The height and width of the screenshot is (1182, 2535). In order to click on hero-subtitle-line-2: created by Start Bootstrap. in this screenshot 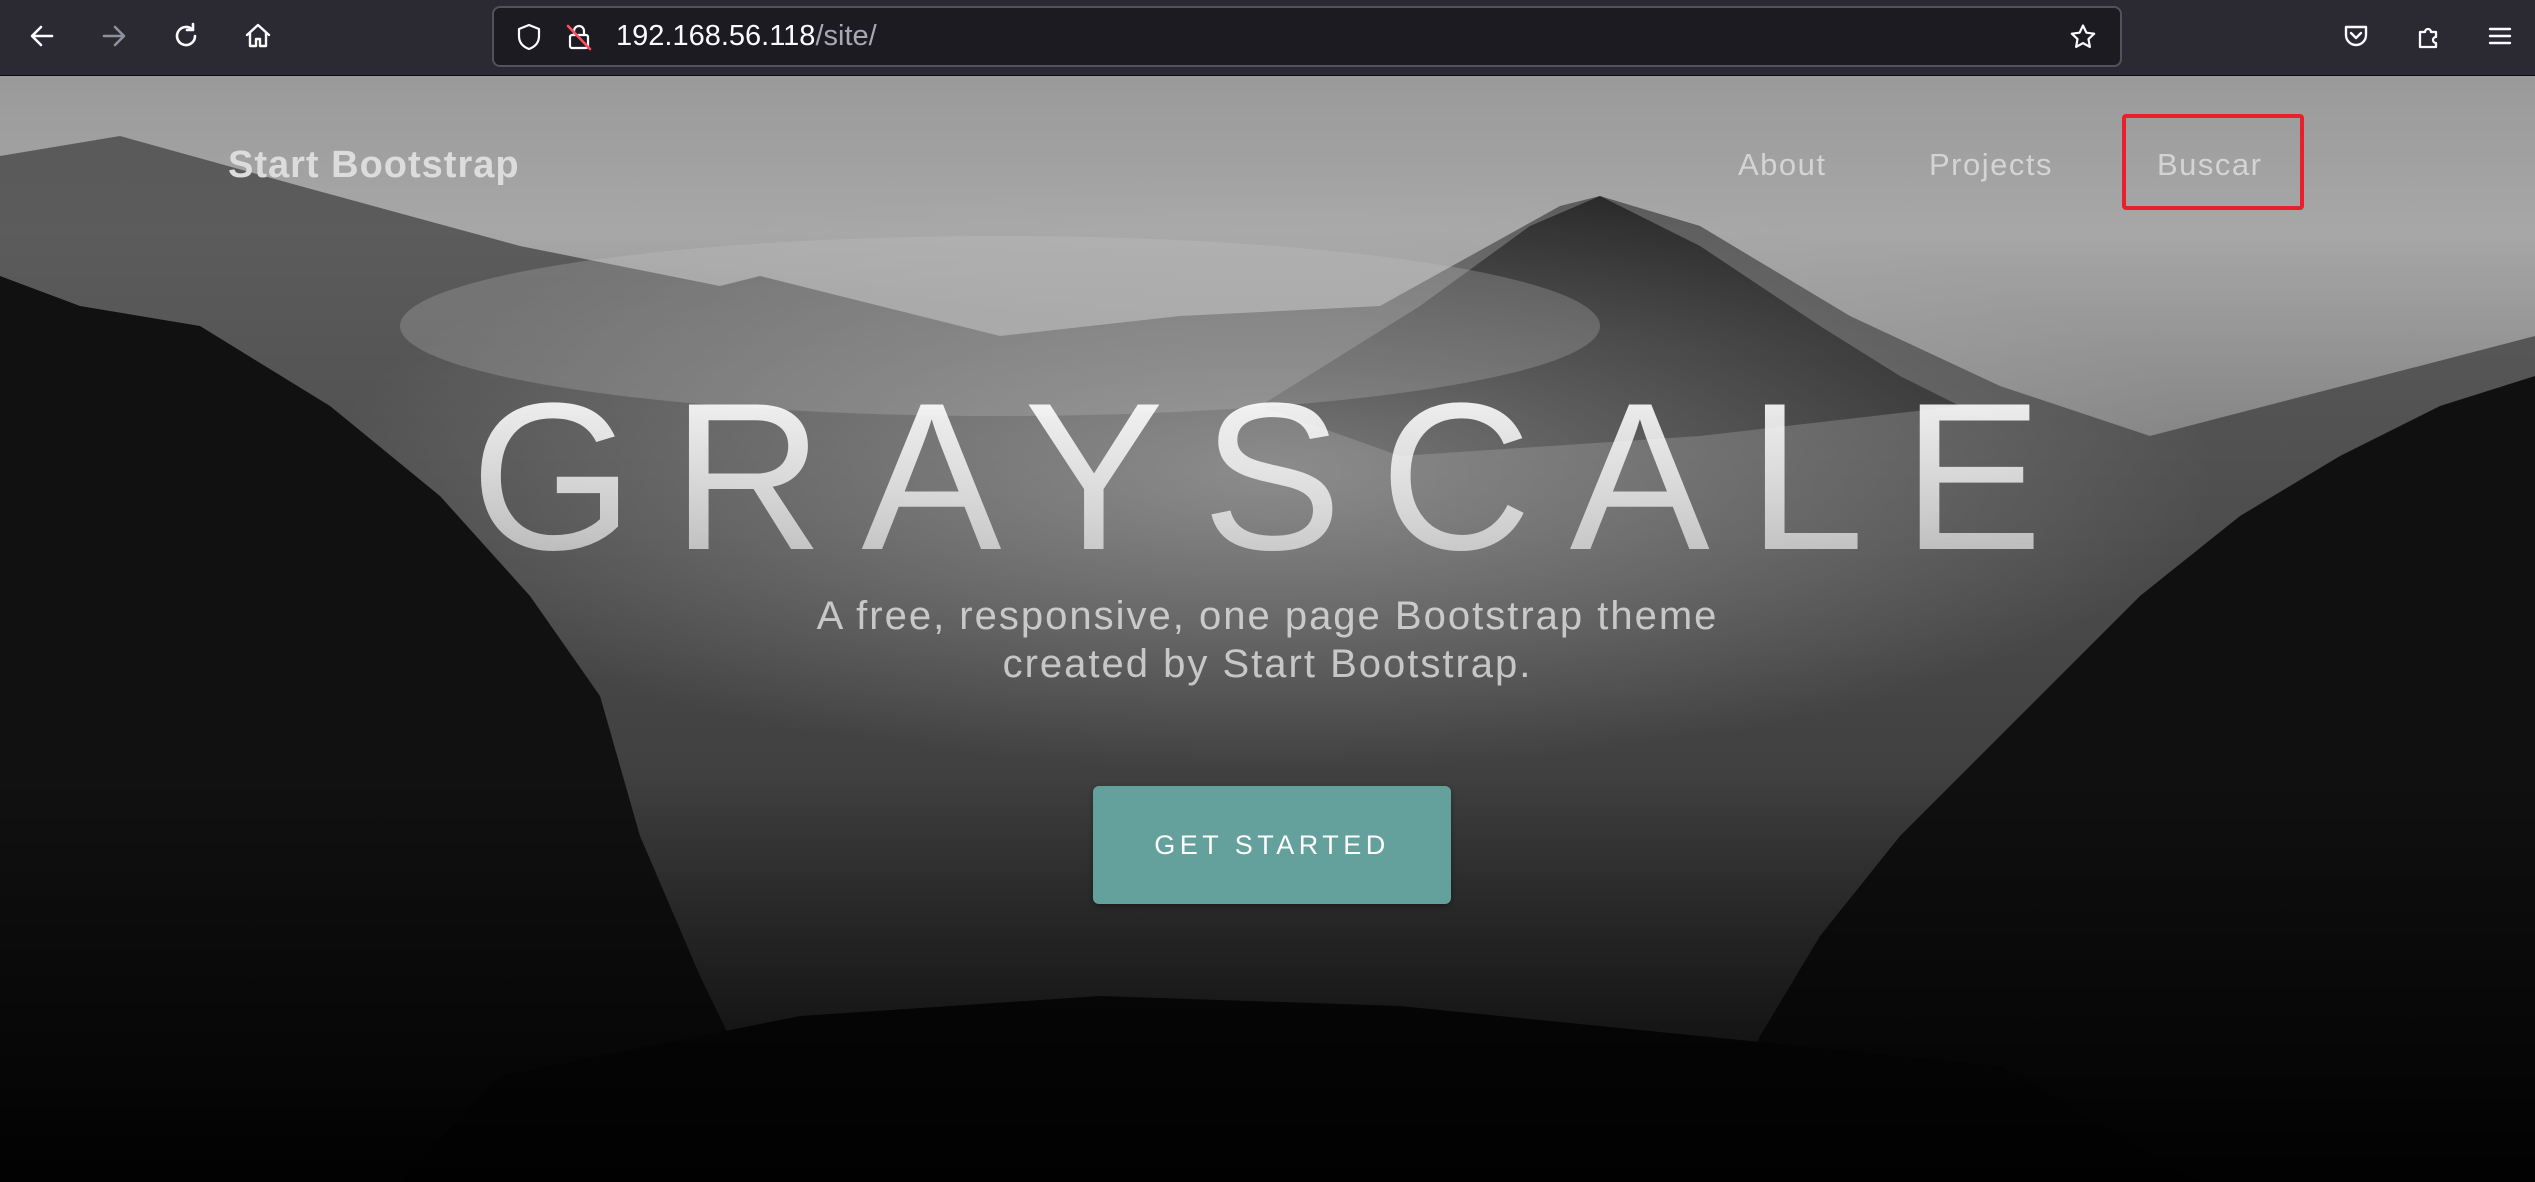, I will do `click(1267, 664)`.